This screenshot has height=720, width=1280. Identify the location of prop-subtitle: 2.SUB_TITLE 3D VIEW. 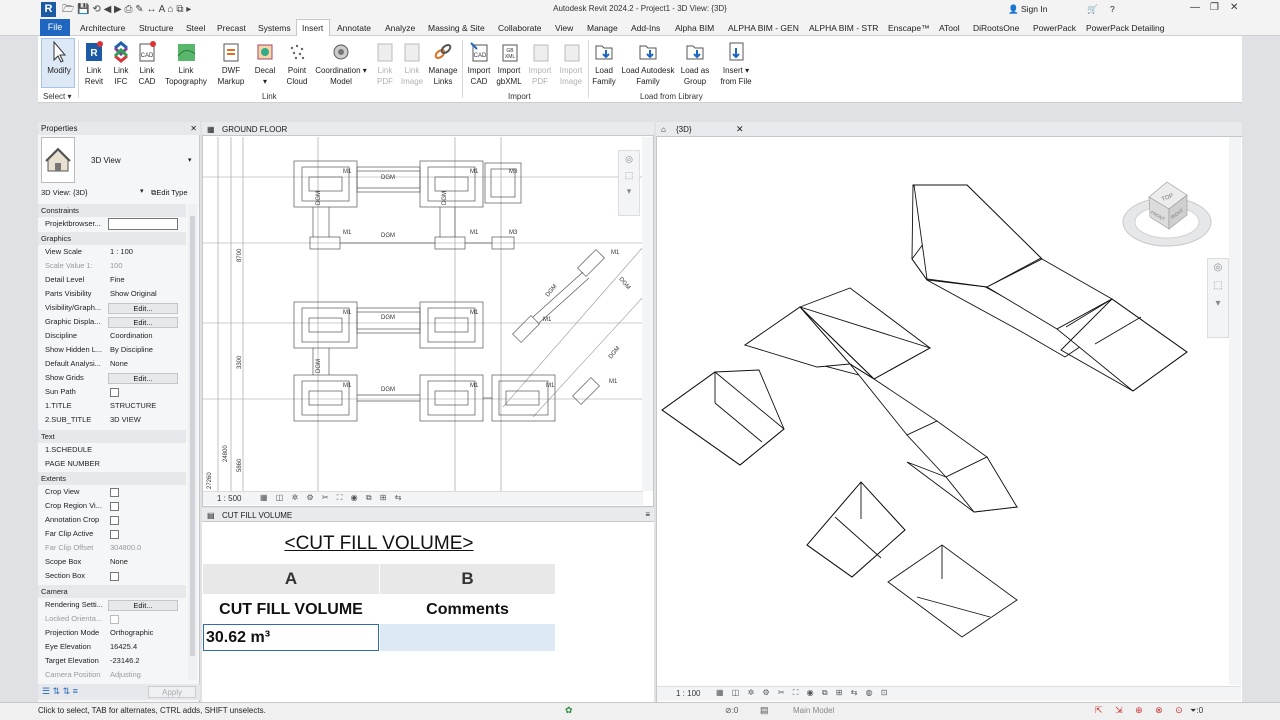
(112, 420).